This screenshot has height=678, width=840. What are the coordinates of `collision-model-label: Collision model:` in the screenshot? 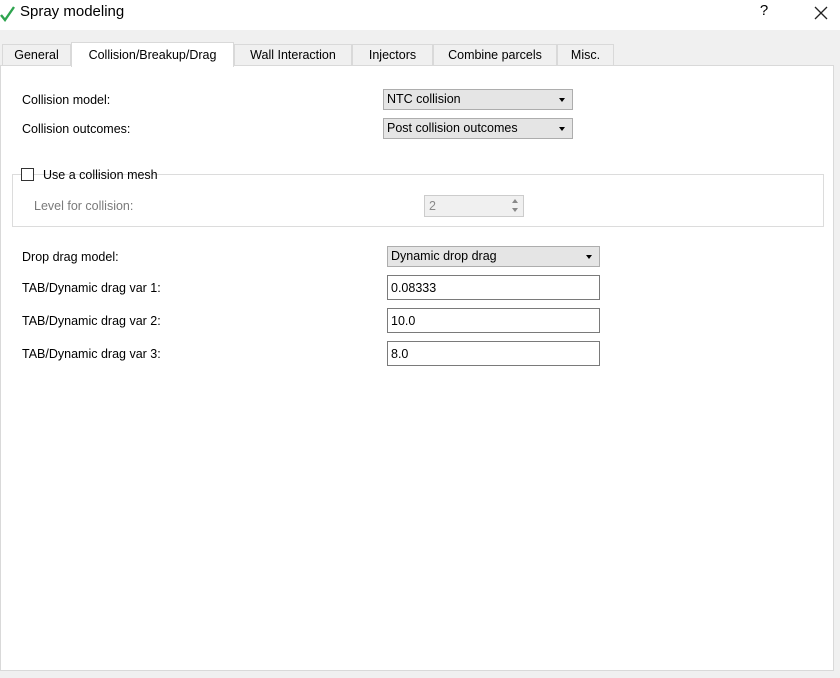 It's located at (66, 100).